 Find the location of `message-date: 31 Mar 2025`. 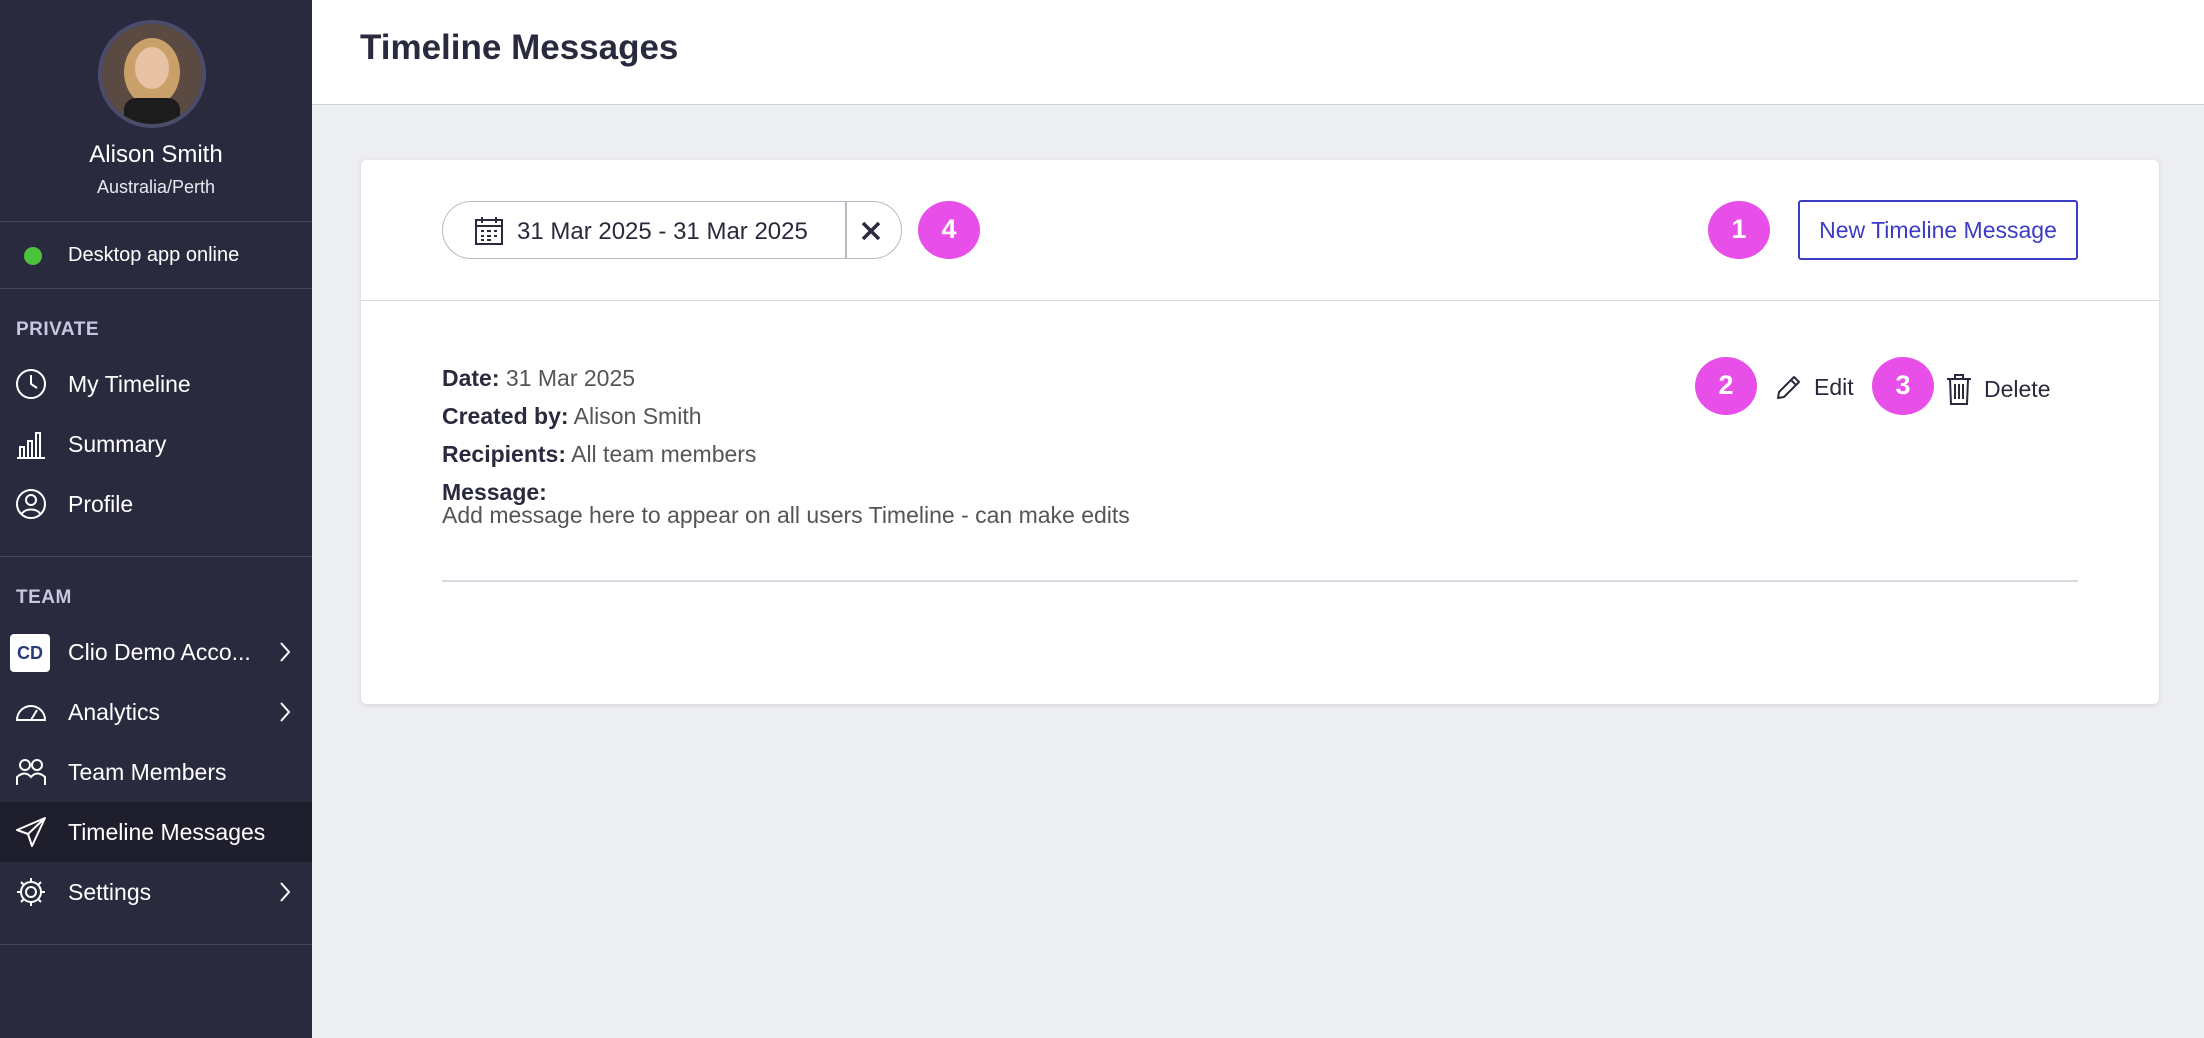

message-date: 31 Mar 2025 is located at coordinates (570, 378).